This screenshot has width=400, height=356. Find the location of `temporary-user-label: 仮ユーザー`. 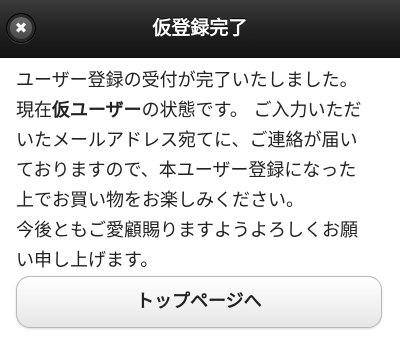

temporary-user-label: 仮ユーザー is located at coordinates (97, 110).